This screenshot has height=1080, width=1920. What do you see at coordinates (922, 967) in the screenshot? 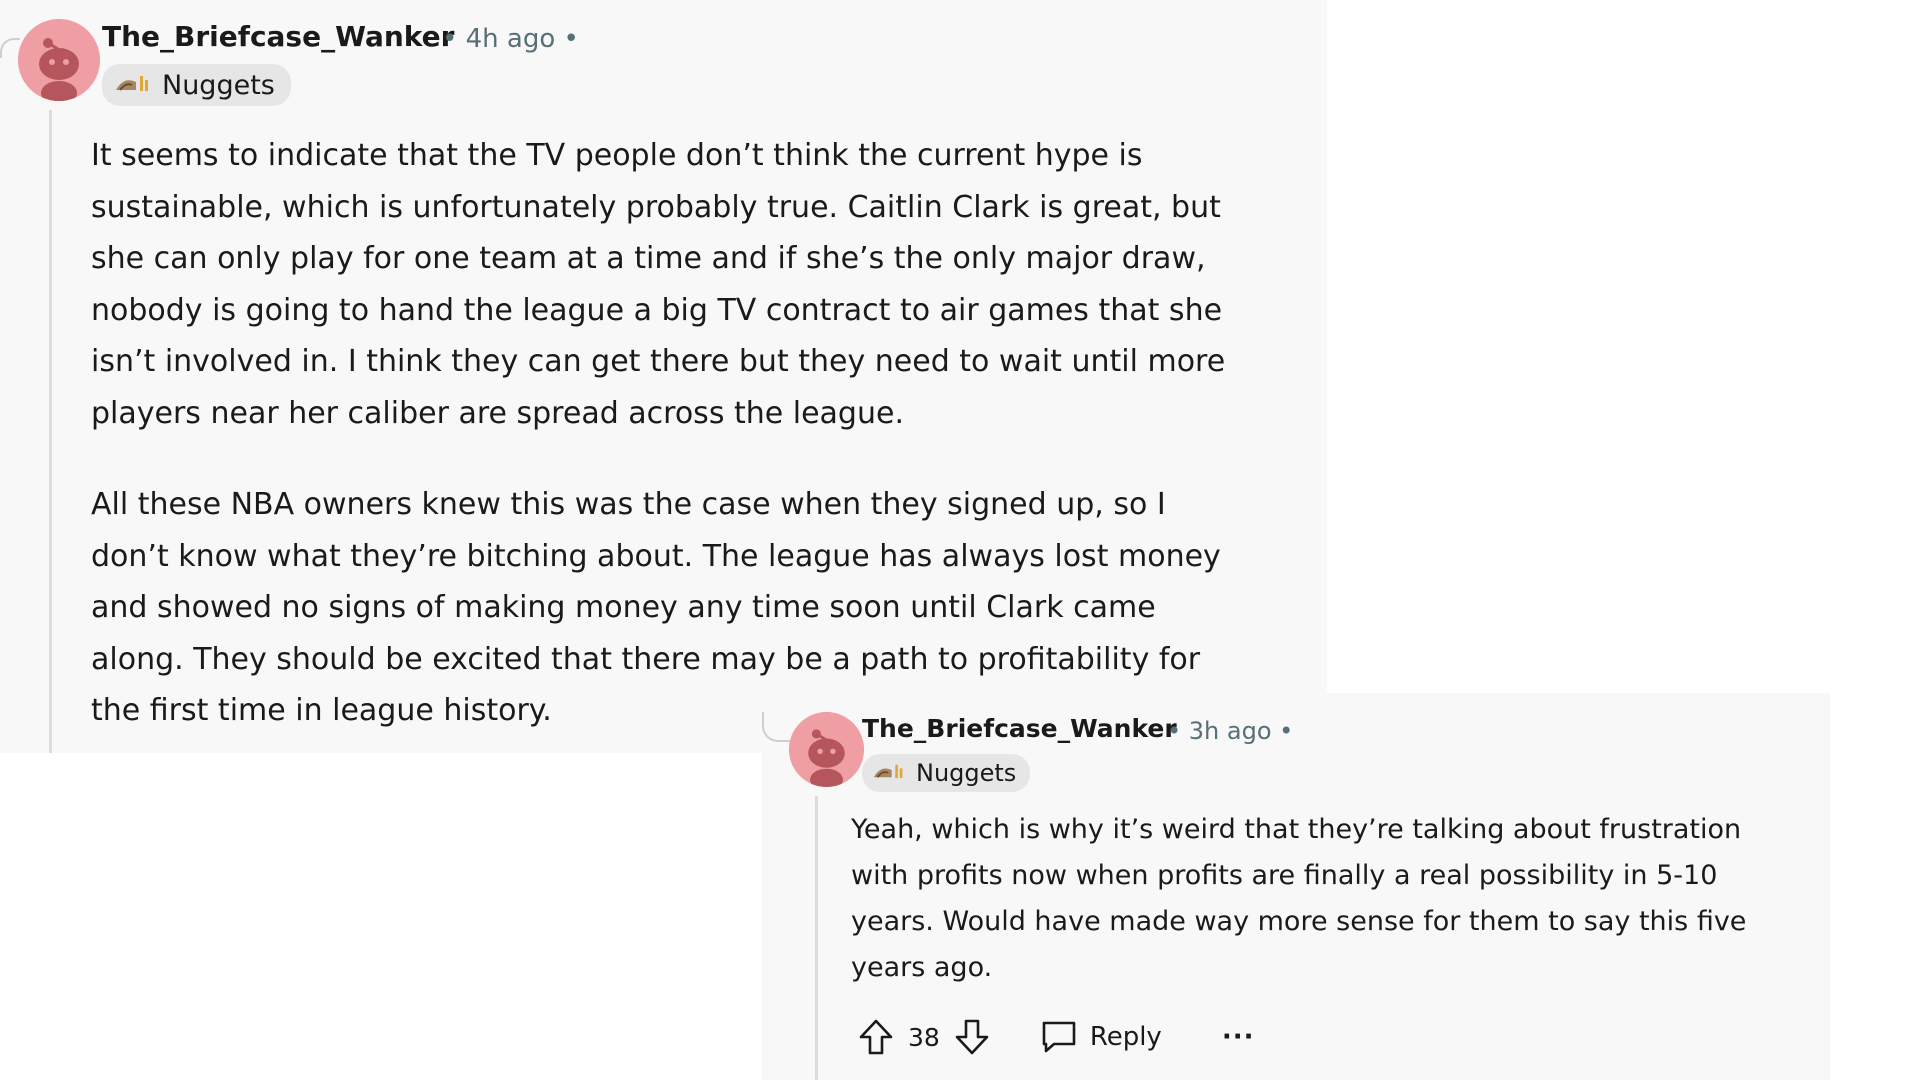
I see `comment-text-line: years ago.` at bounding box center [922, 967].